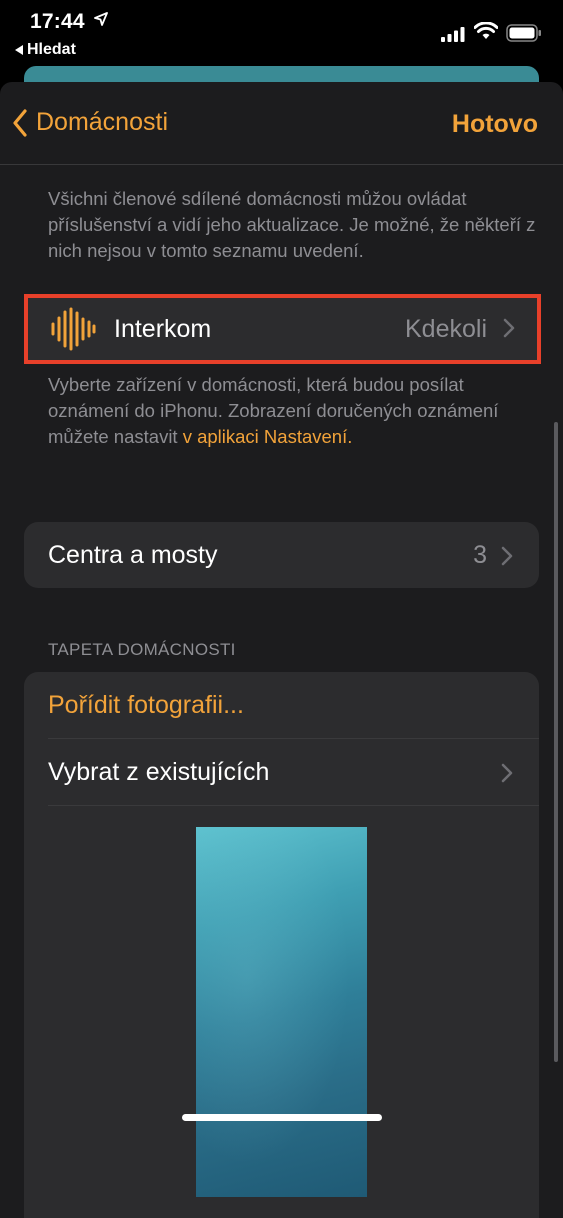 The height and width of the screenshot is (1218, 563). What do you see at coordinates (281, 1012) in the screenshot?
I see `wallpaper-preview` at bounding box center [281, 1012].